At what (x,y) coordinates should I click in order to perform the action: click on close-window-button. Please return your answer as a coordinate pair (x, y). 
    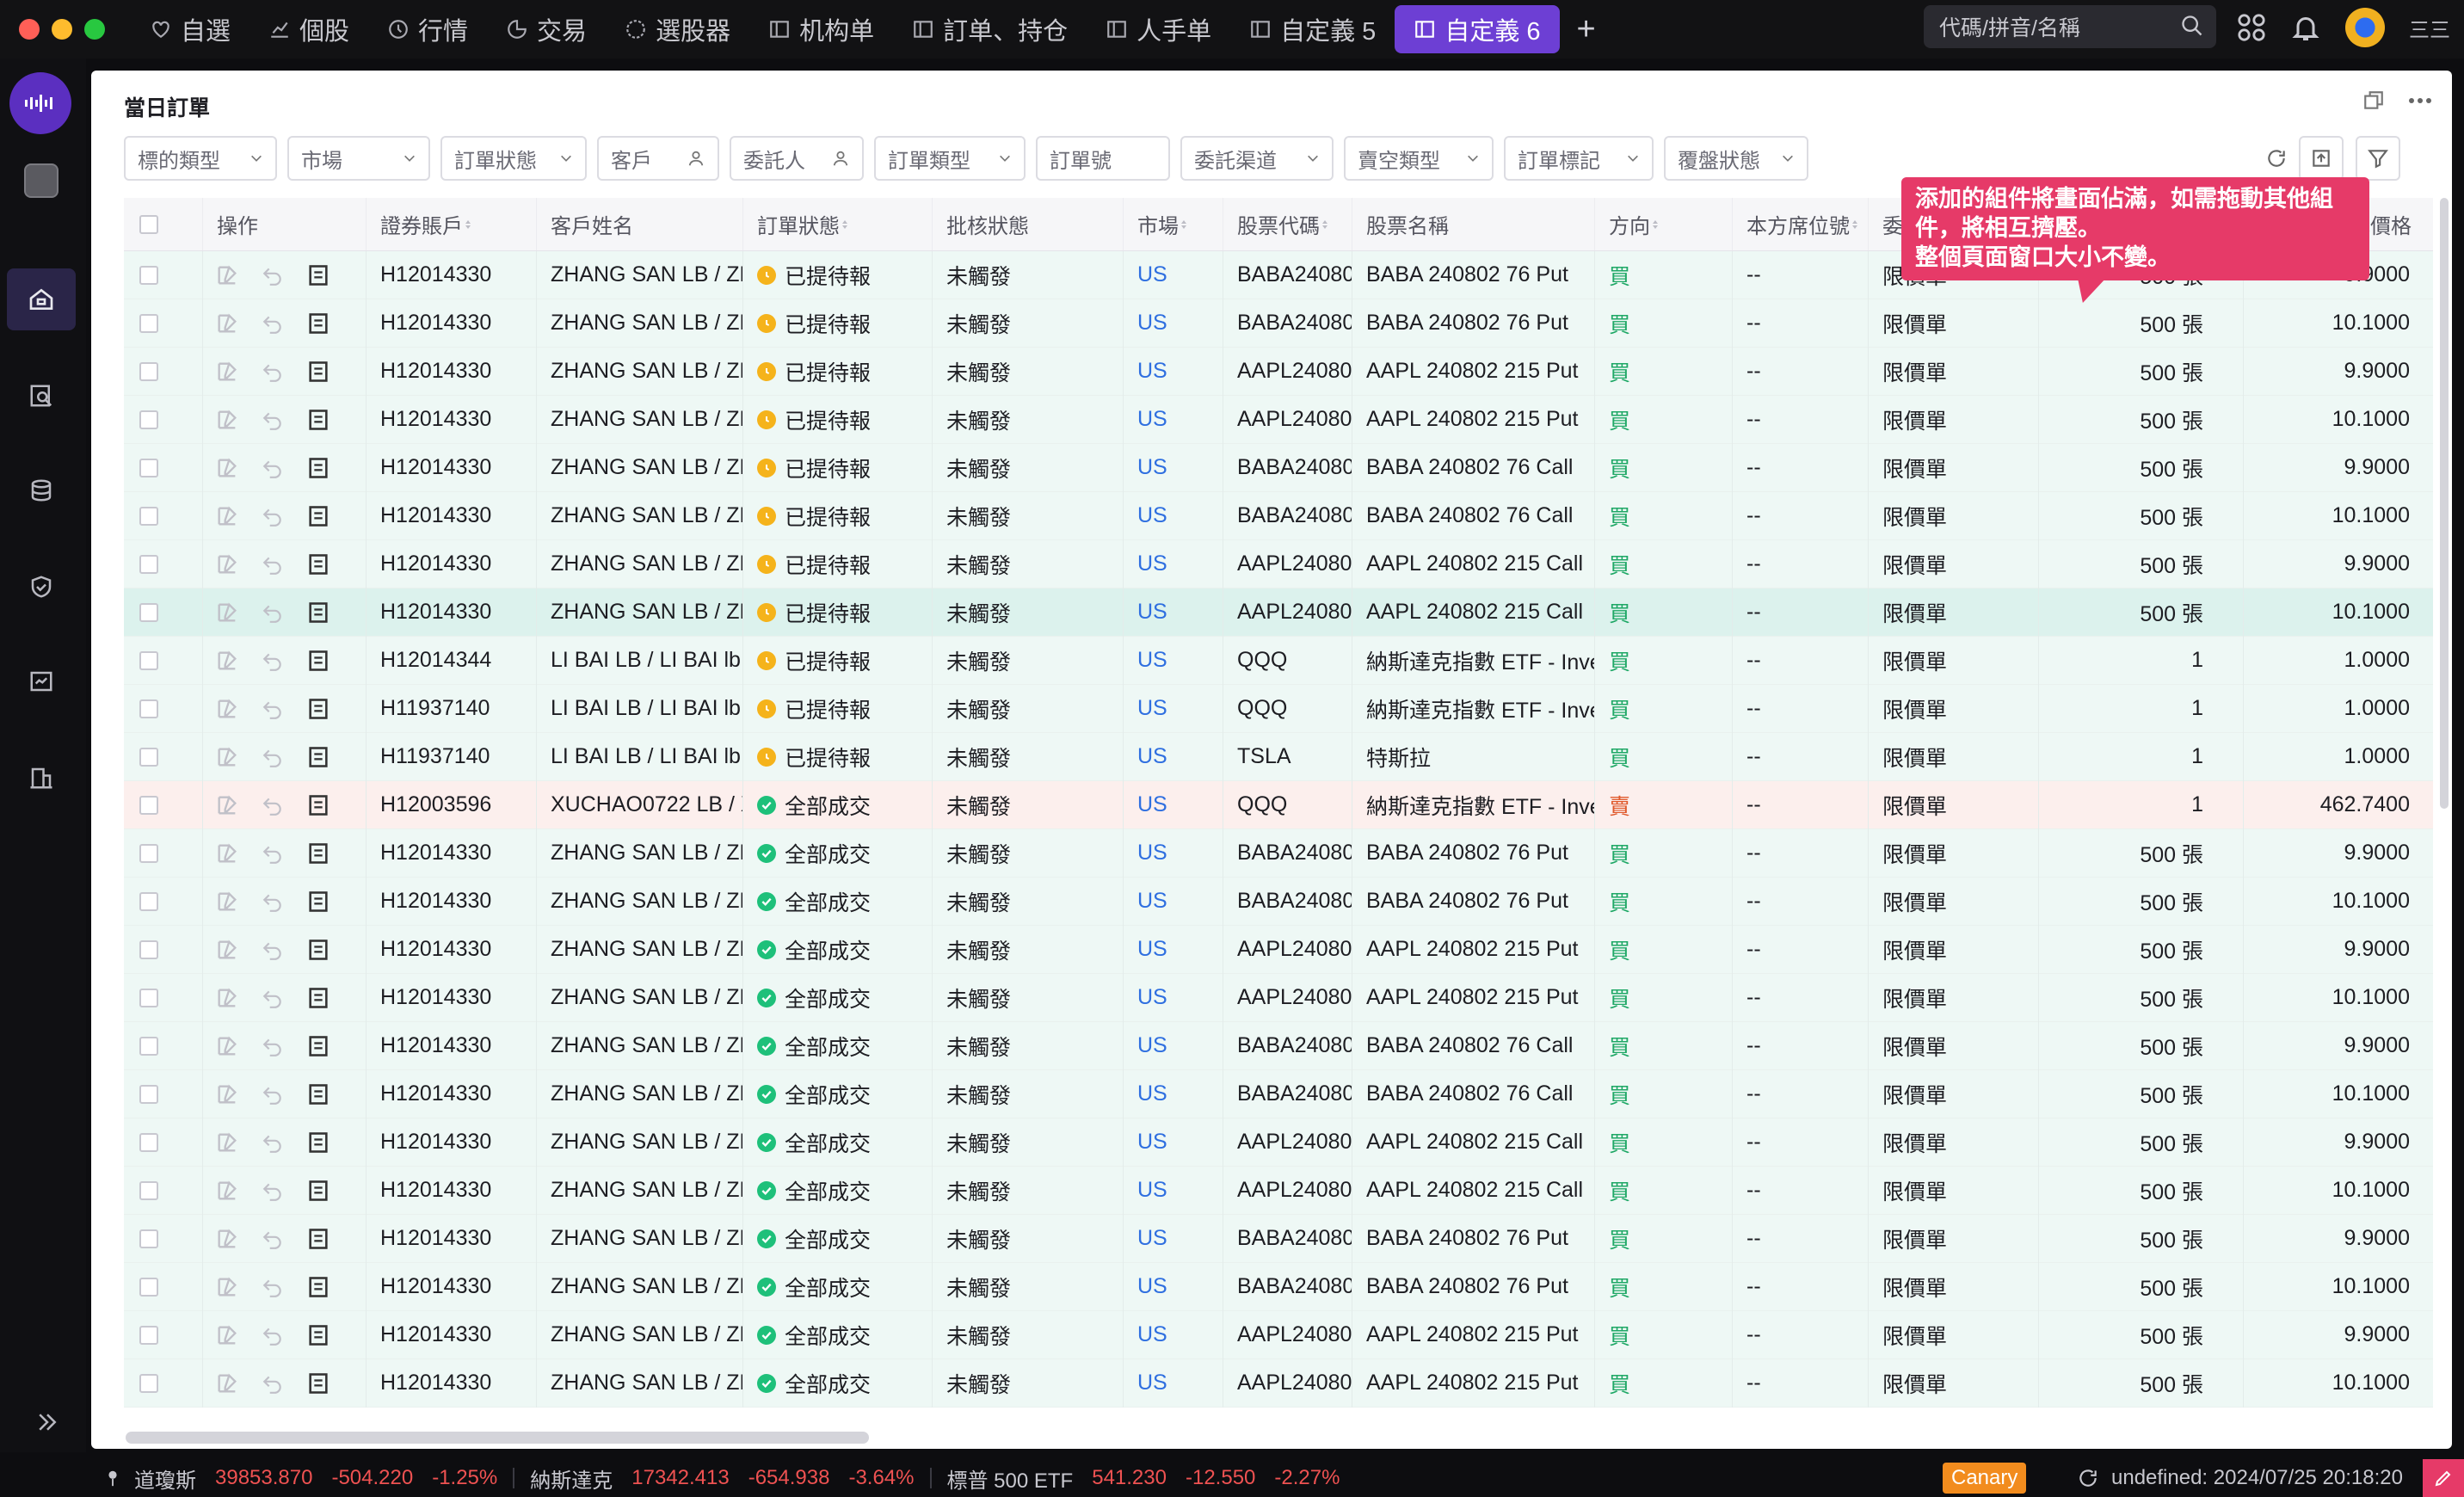
    Looking at the image, I should click on (29, 29).